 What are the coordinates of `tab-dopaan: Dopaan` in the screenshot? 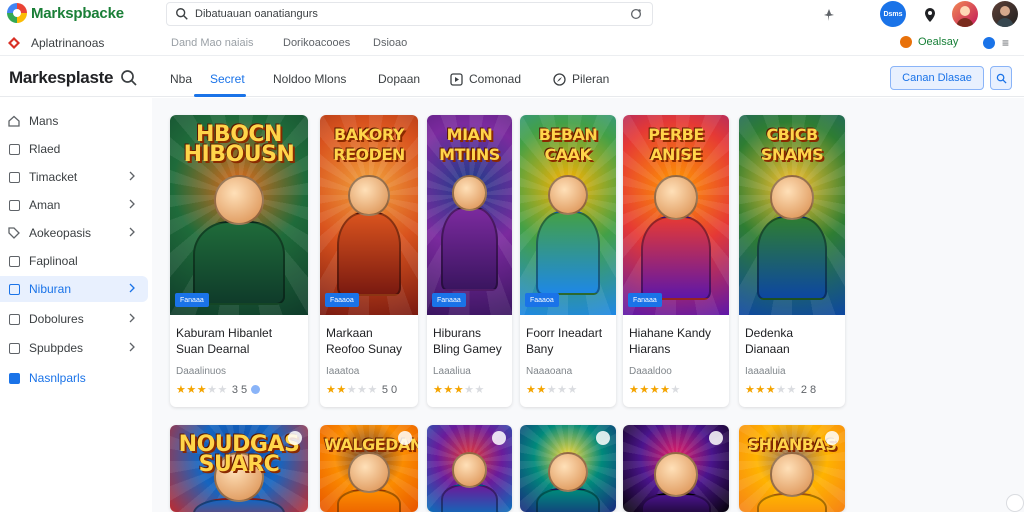 It's located at (399, 79).